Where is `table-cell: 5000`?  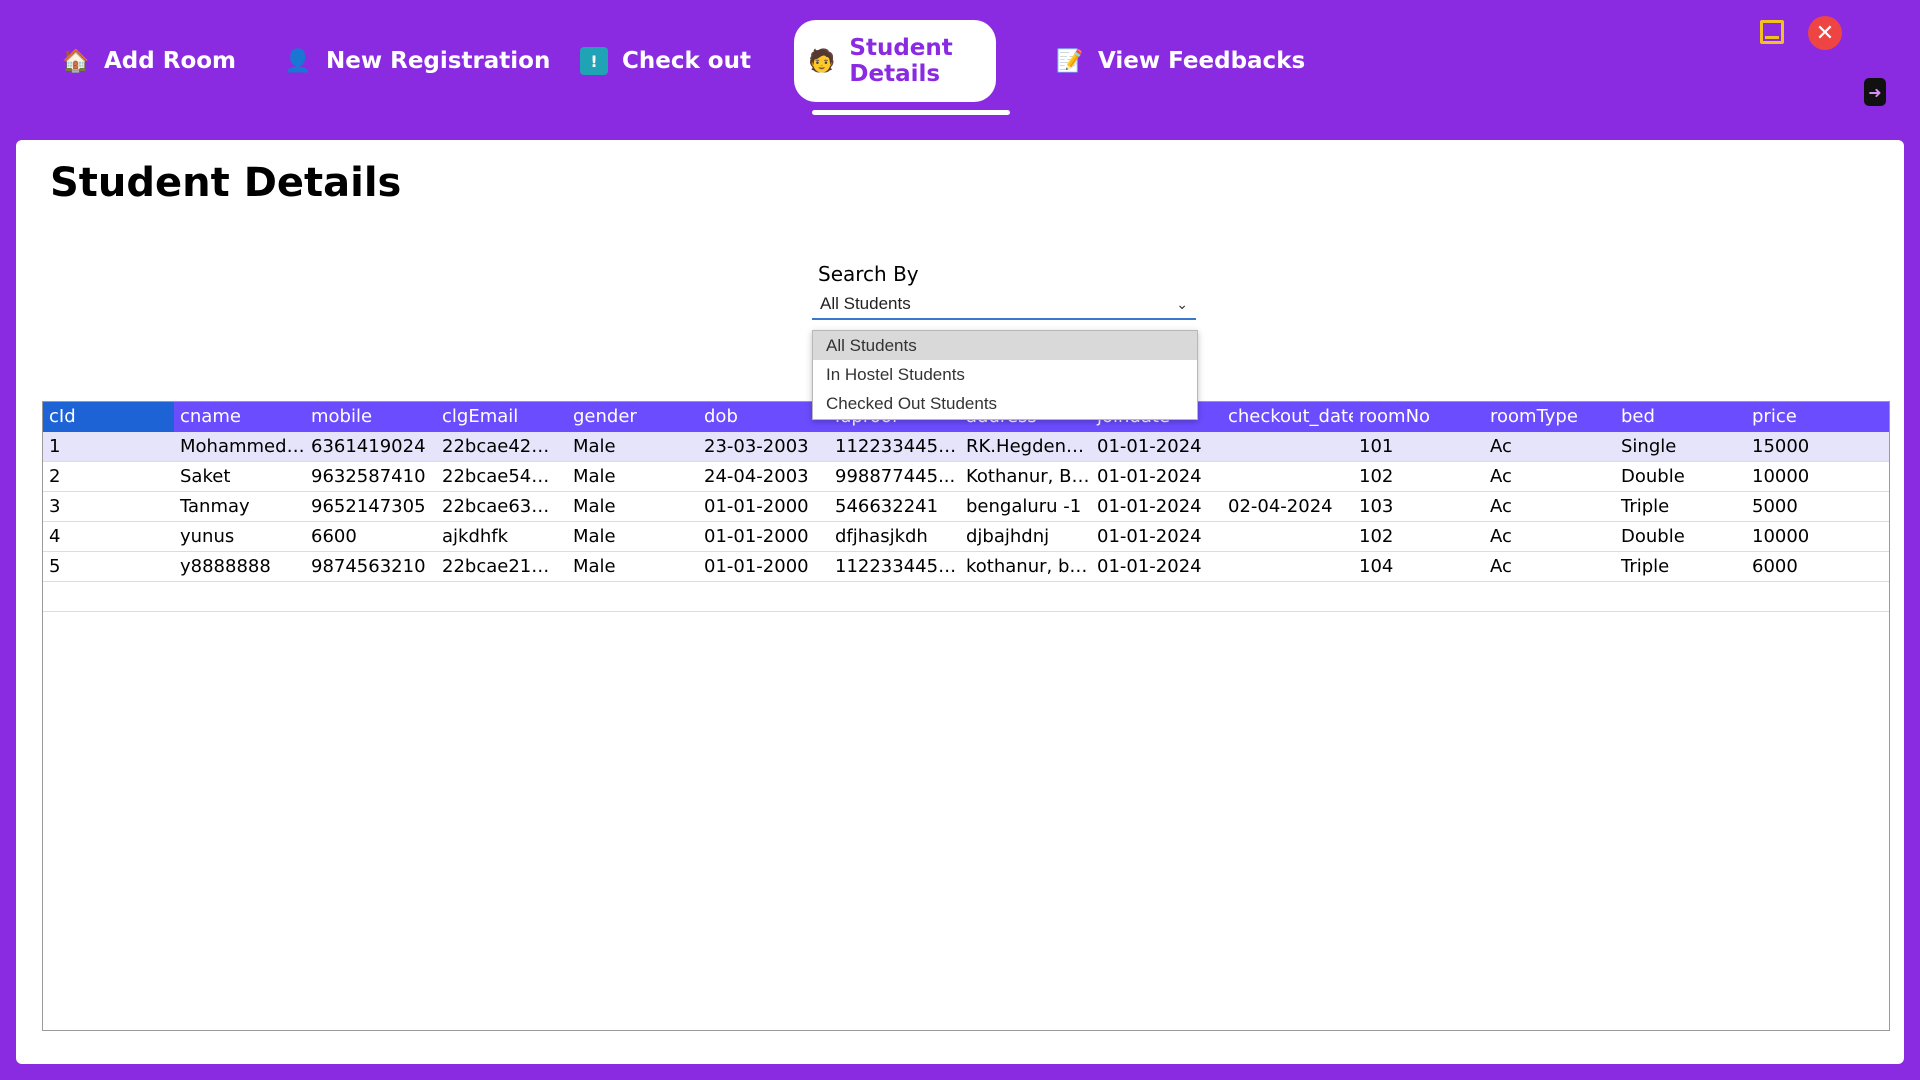 table-cell: 5000 is located at coordinates (1811, 506).